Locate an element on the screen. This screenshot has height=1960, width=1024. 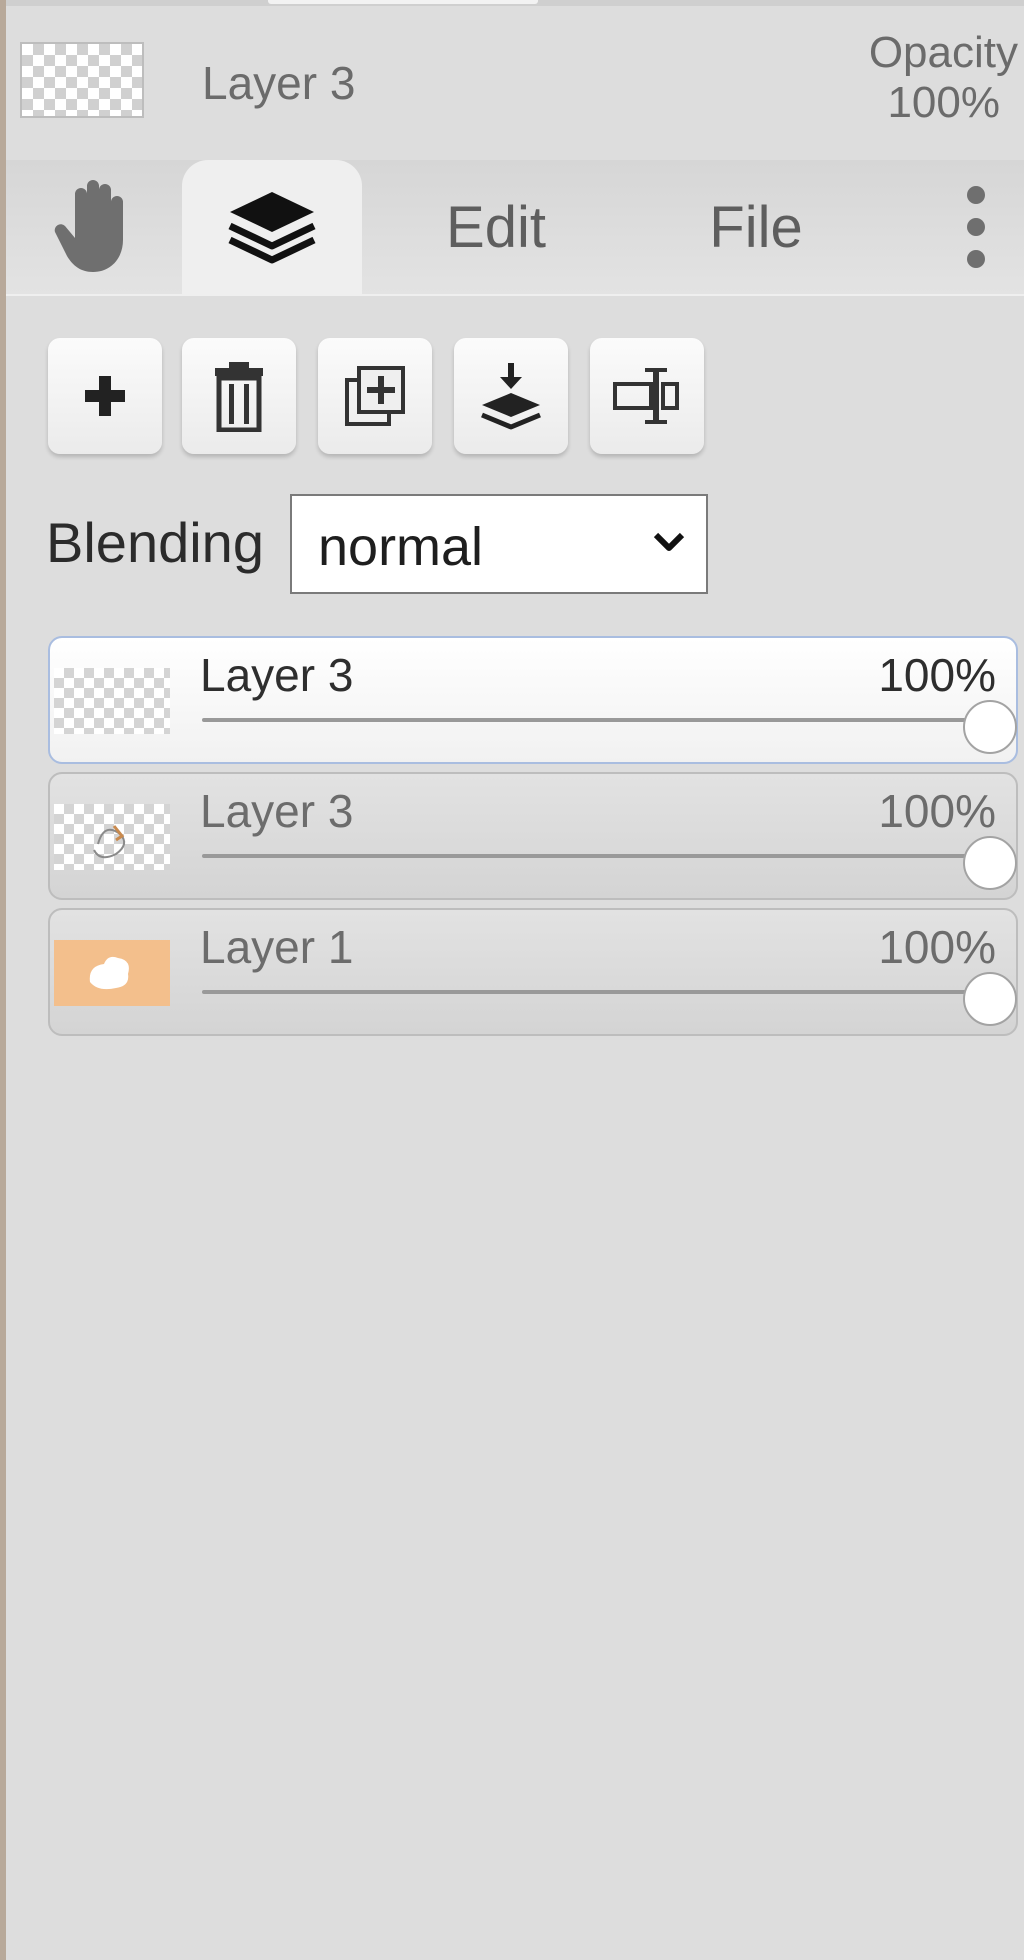
rename-layer-button is located at coordinates (647, 396).